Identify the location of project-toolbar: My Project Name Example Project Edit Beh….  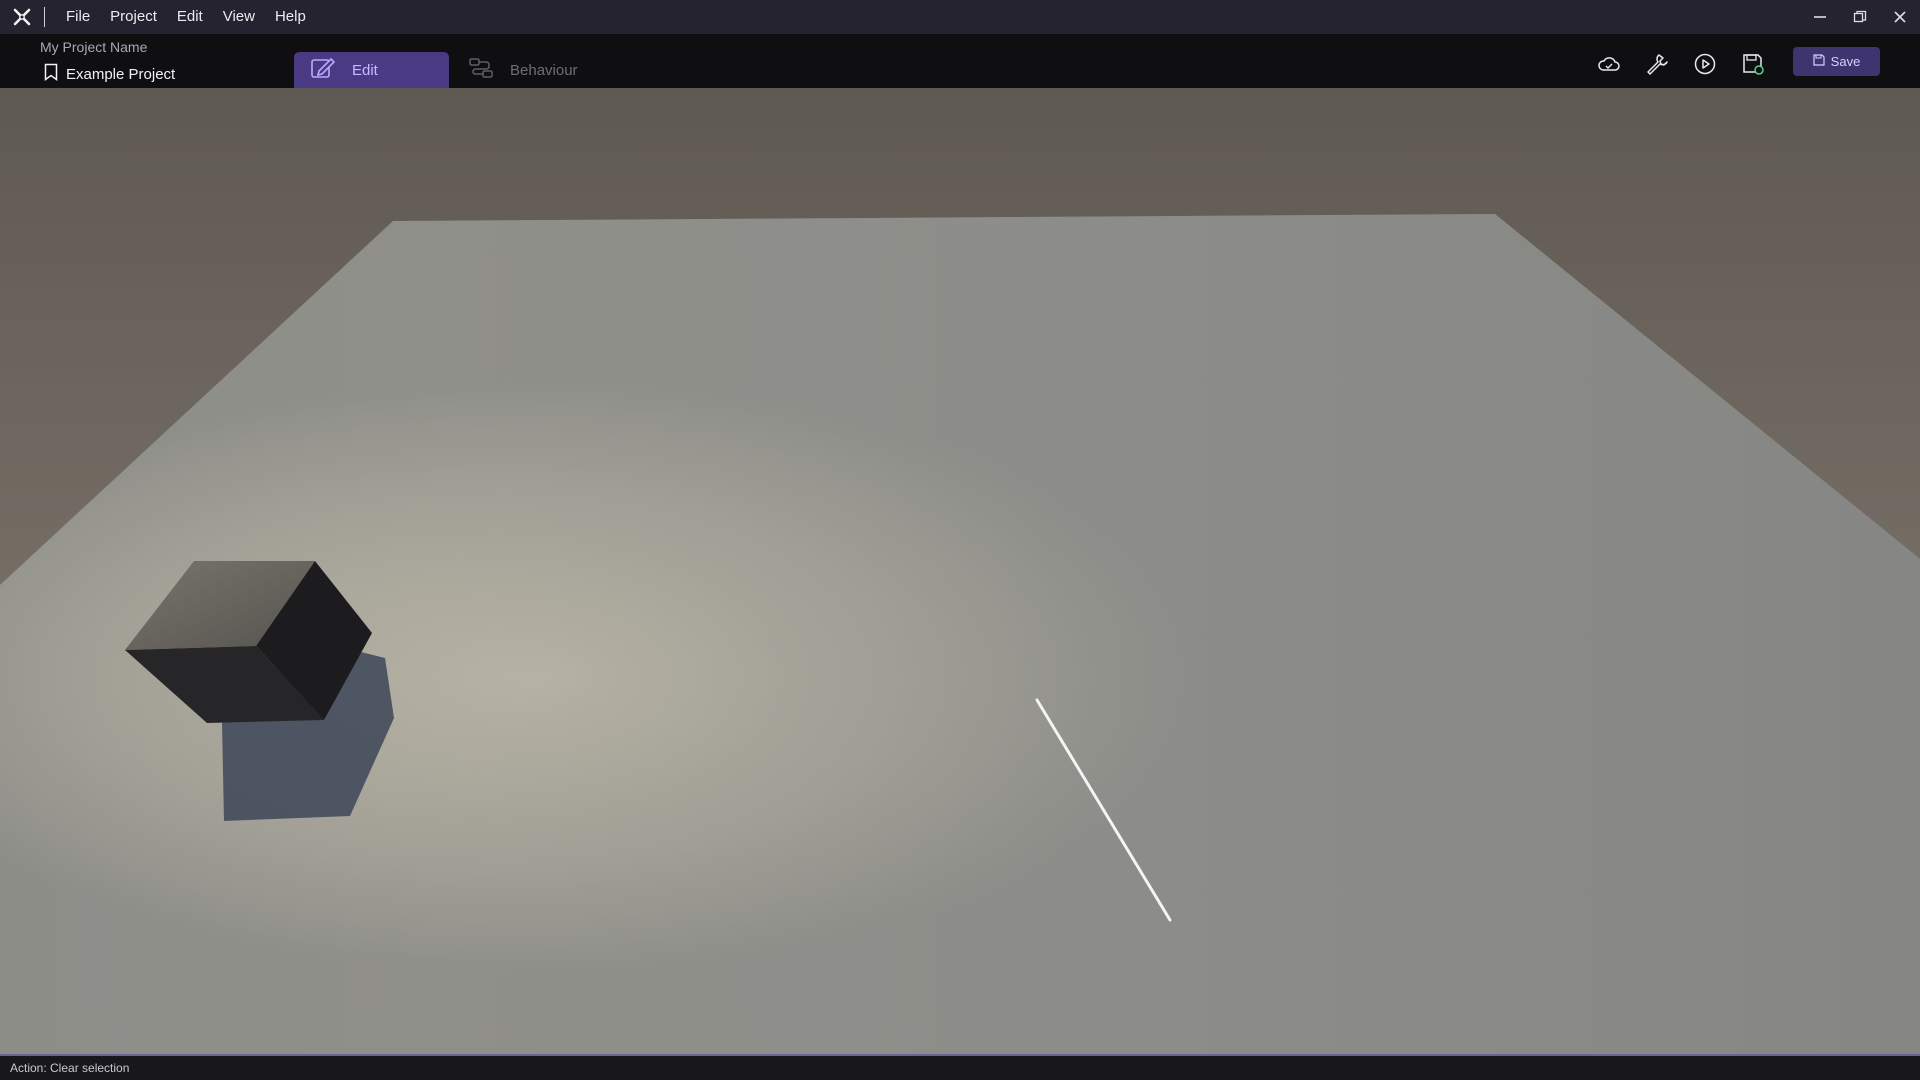
(960, 61).